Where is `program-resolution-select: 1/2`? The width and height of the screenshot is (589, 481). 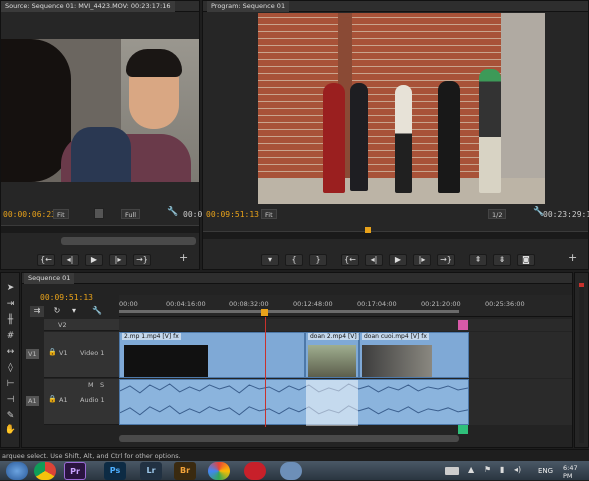 program-resolution-select: 1/2 is located at coordinates (497, 214).